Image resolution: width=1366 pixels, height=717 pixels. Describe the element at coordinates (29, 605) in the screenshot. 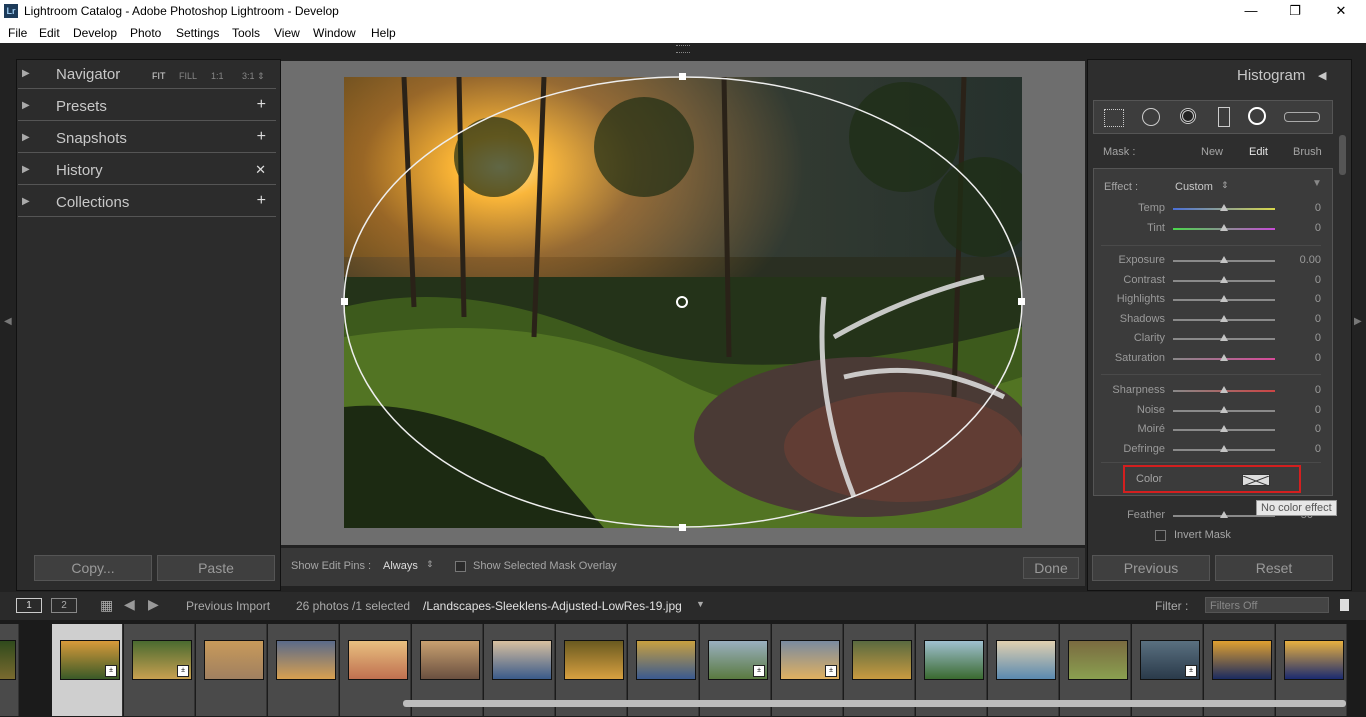

I see `main-window-button: 1` at that location.